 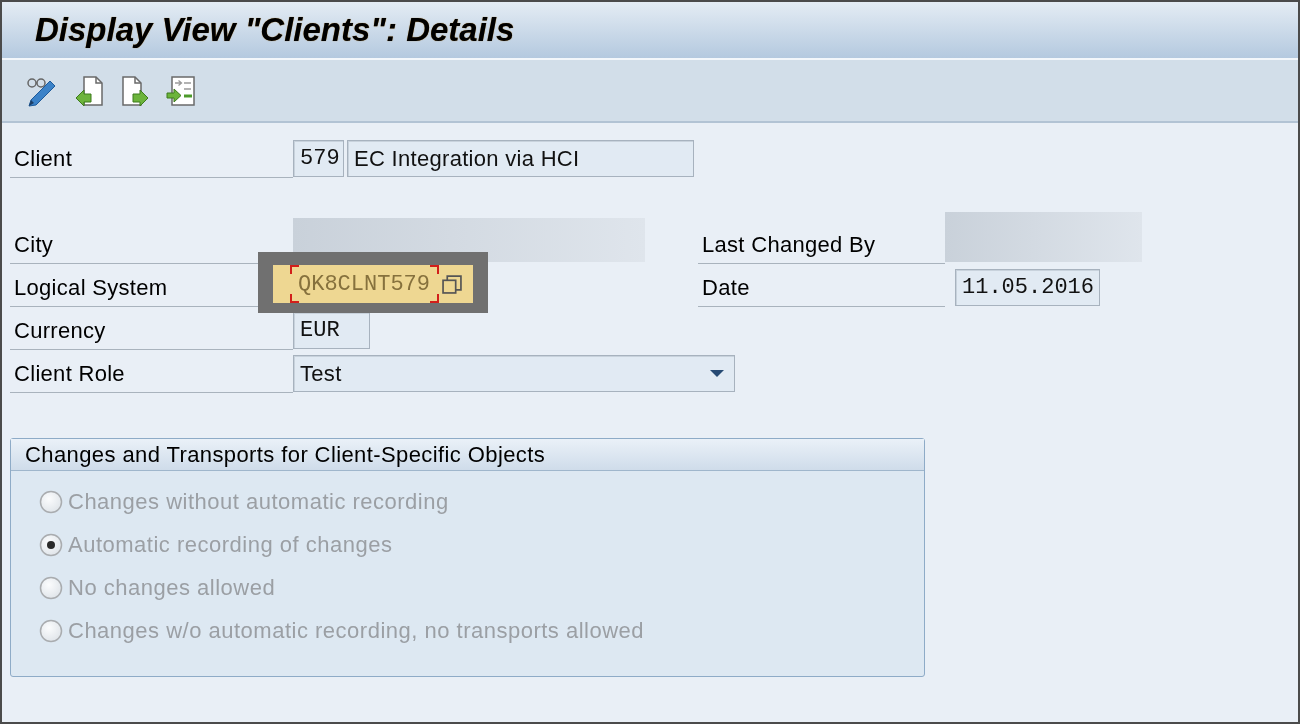 I want to click on currency-field: EUR, so click(x=331, y=330).